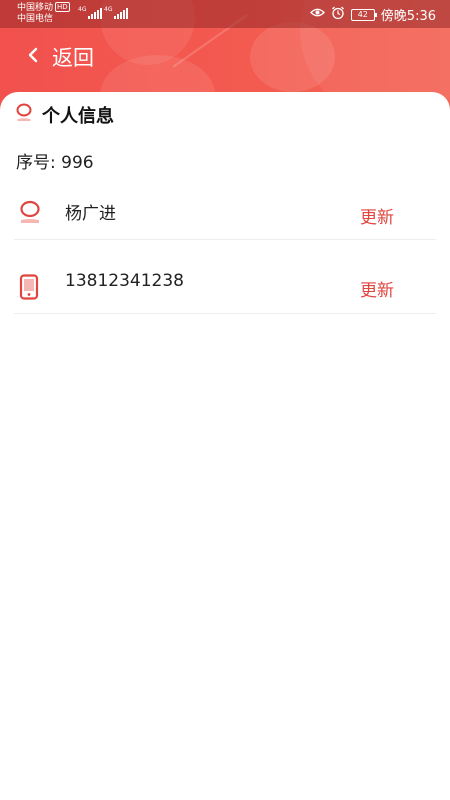 This screenshot has height=800, width=450. What do you see at coordinates (363, 14) in the screenshot?
I see `battery-icon: 42` at bounding box center [363, 14].